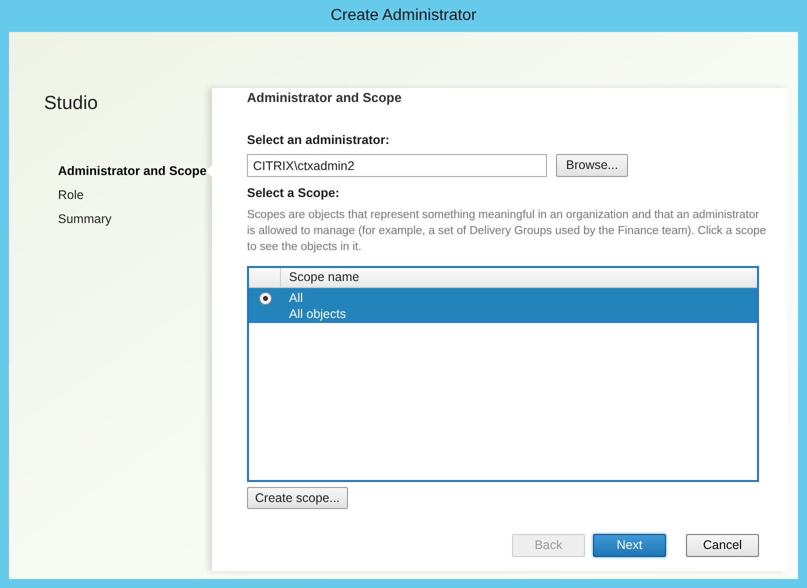  What do you see at coordinates (324, 277) in the screenshot?
I see `column-header: Scope name` at bounding box center [324, 277].